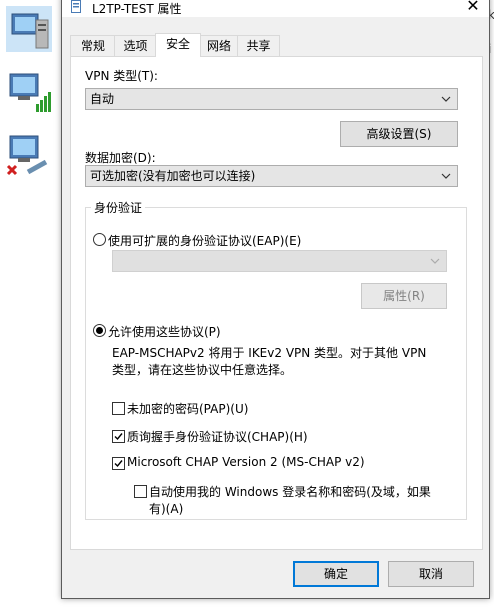 Image resolution: width=494 pixels, height=609 pixels. Describe the element at coordinates (336, 574) in the screenshot. I see `ok-button: 确定` at that location.